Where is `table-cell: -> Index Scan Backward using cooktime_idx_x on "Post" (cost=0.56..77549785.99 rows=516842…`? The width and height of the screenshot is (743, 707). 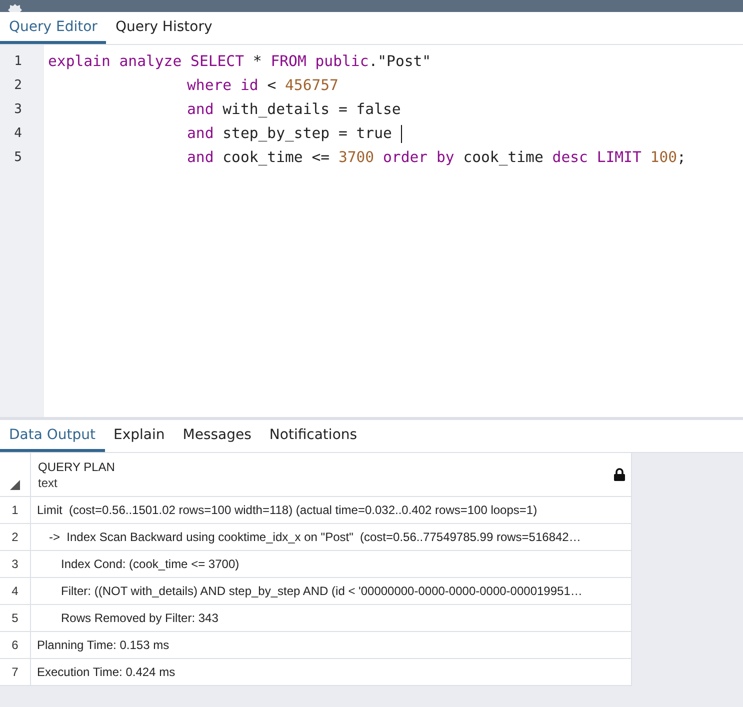
table-cell: -> Index Scan Backward using cooktime_idx_x on "Post" (cost=0.56..77549785.99 rows=516842… is located at coordinates (331, 537).